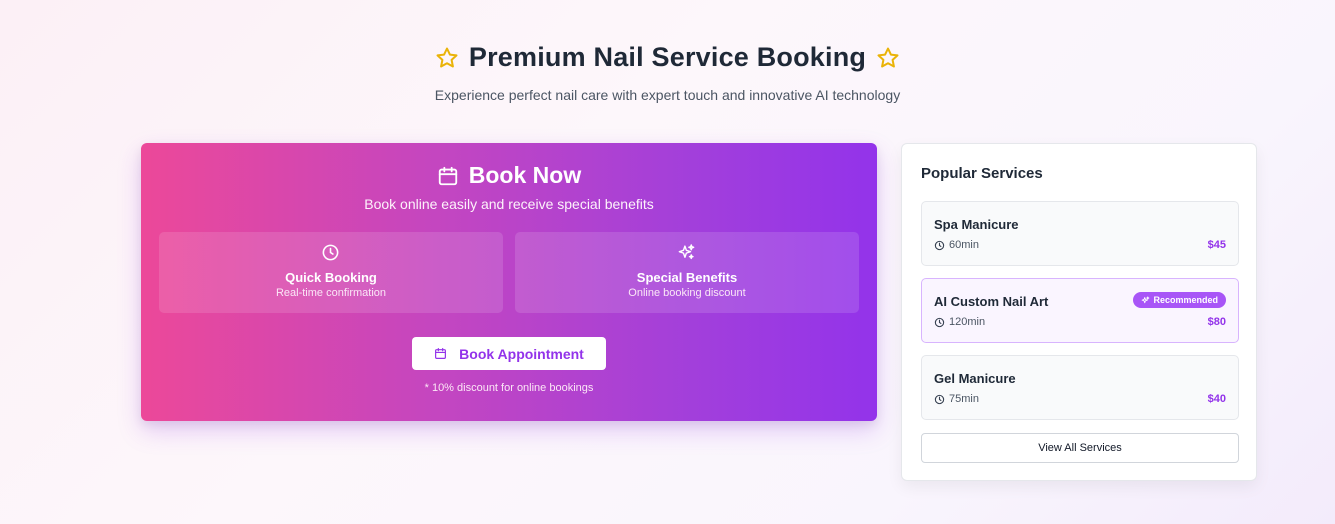 The width and height of the screenshot is (1335, 524). Describe the element at coordinates (976, 224) in the screenshot. I see `service-name: Spa Manicure` at that location.